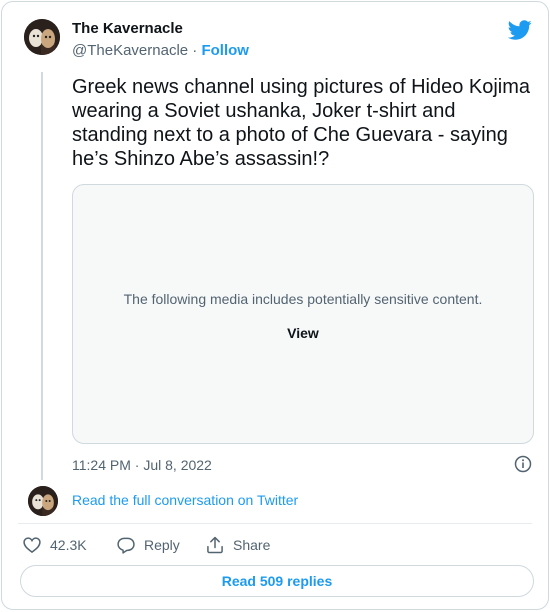  What do you see at coordinates (275, 523) in the screenshot?
I see `actions-divider` at bounding box center [275, 523].